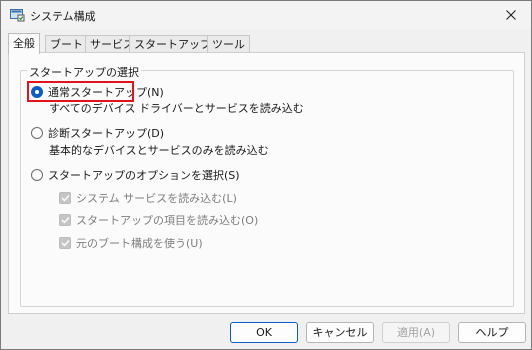  What do you see at coordinates (340, 332) in the screenshot?
I see `cancel-button: キャンセル` at bounding box center [340, 332].